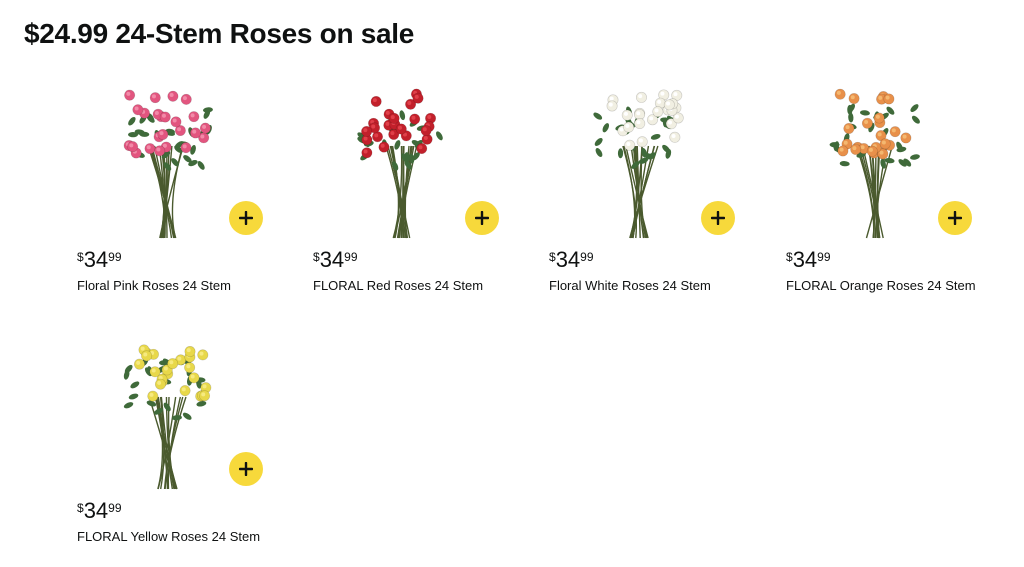 This screenshot has width=1024, height=567. What do you see at coordinates (901, 285) in the screenshot?
I see `product-name: FLORAL Orange Roses 24 Stem` at bounding box center [901, 285].